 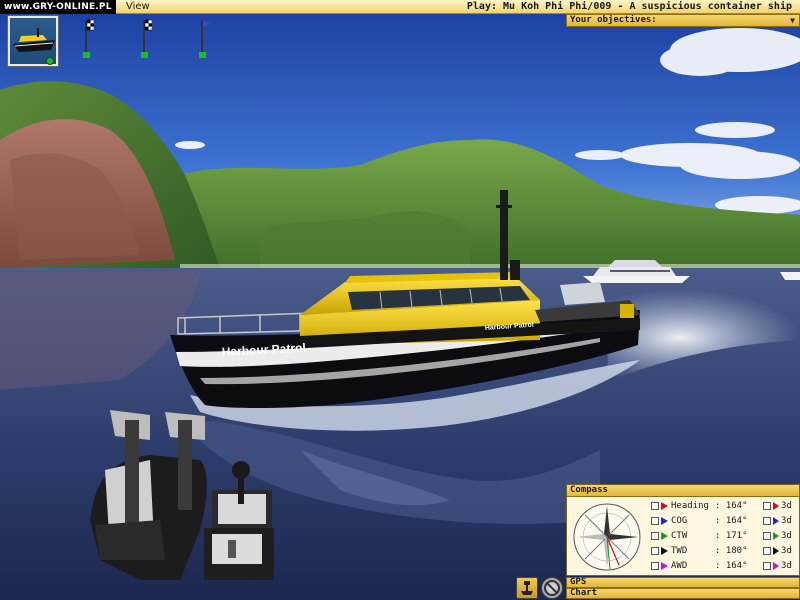 What do you see at coordinates (776, 536) in the screenshot?
I see `ctw-3d-arrow-icon` at bounding box center [776, 536].